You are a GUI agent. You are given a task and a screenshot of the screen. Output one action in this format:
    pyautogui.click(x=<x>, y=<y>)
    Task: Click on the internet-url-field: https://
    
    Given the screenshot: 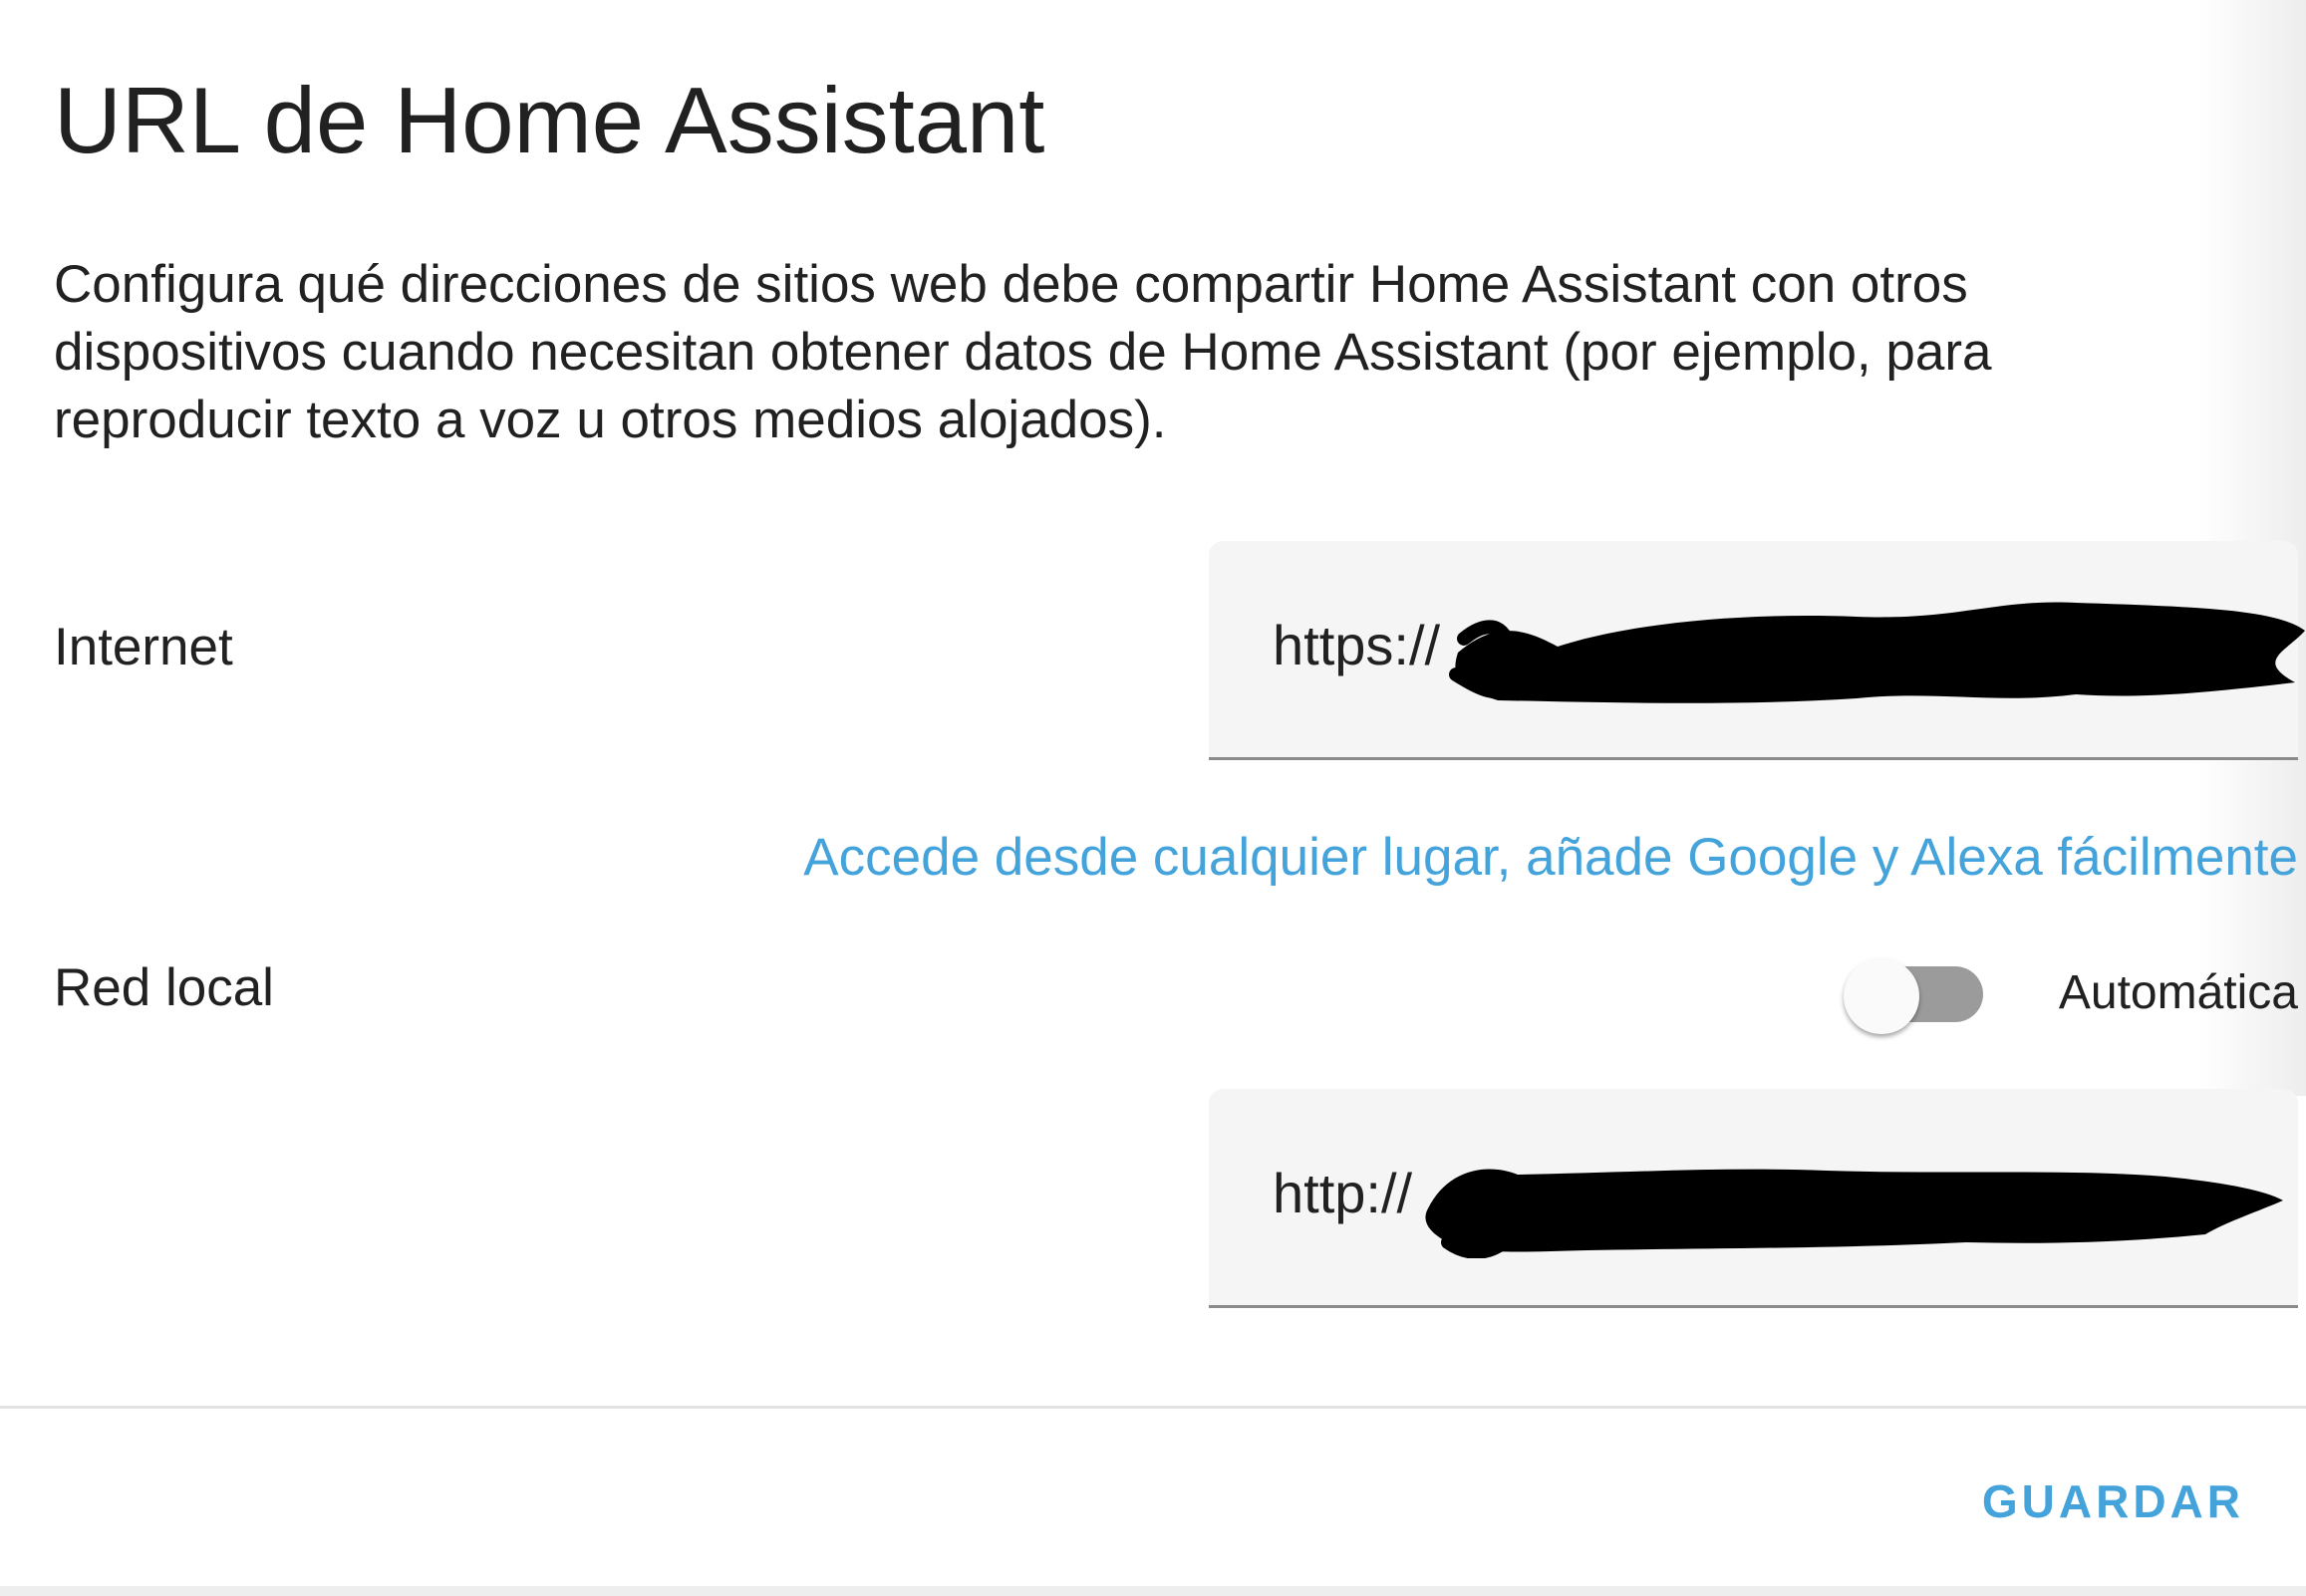 What is the action you would take?
    pyautogui.click(x=1757, y=650)
    